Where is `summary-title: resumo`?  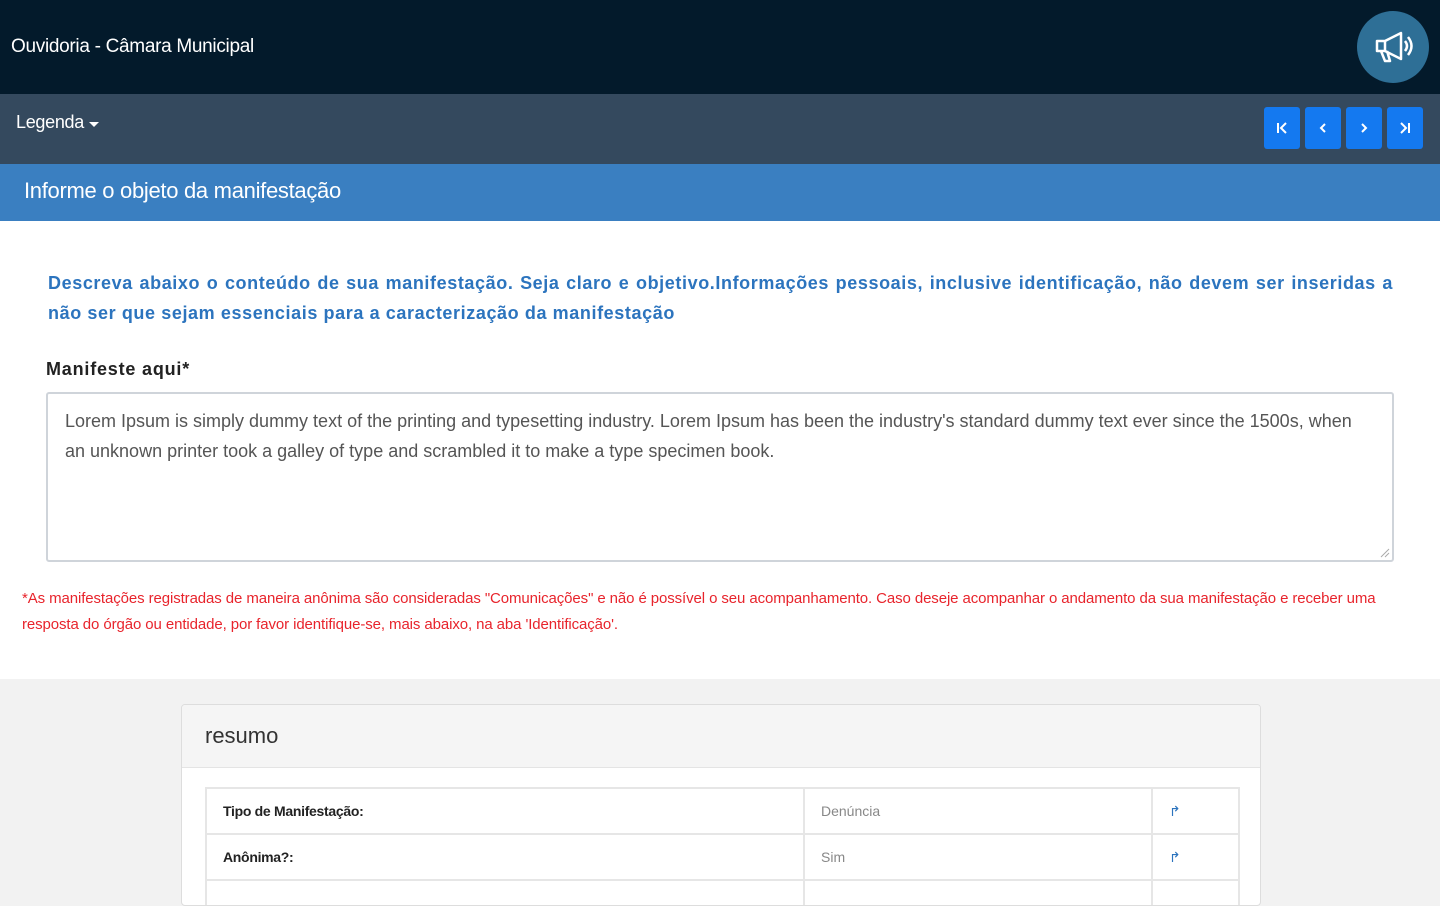 summary-title: resumo is located at coordinates (242, 735).